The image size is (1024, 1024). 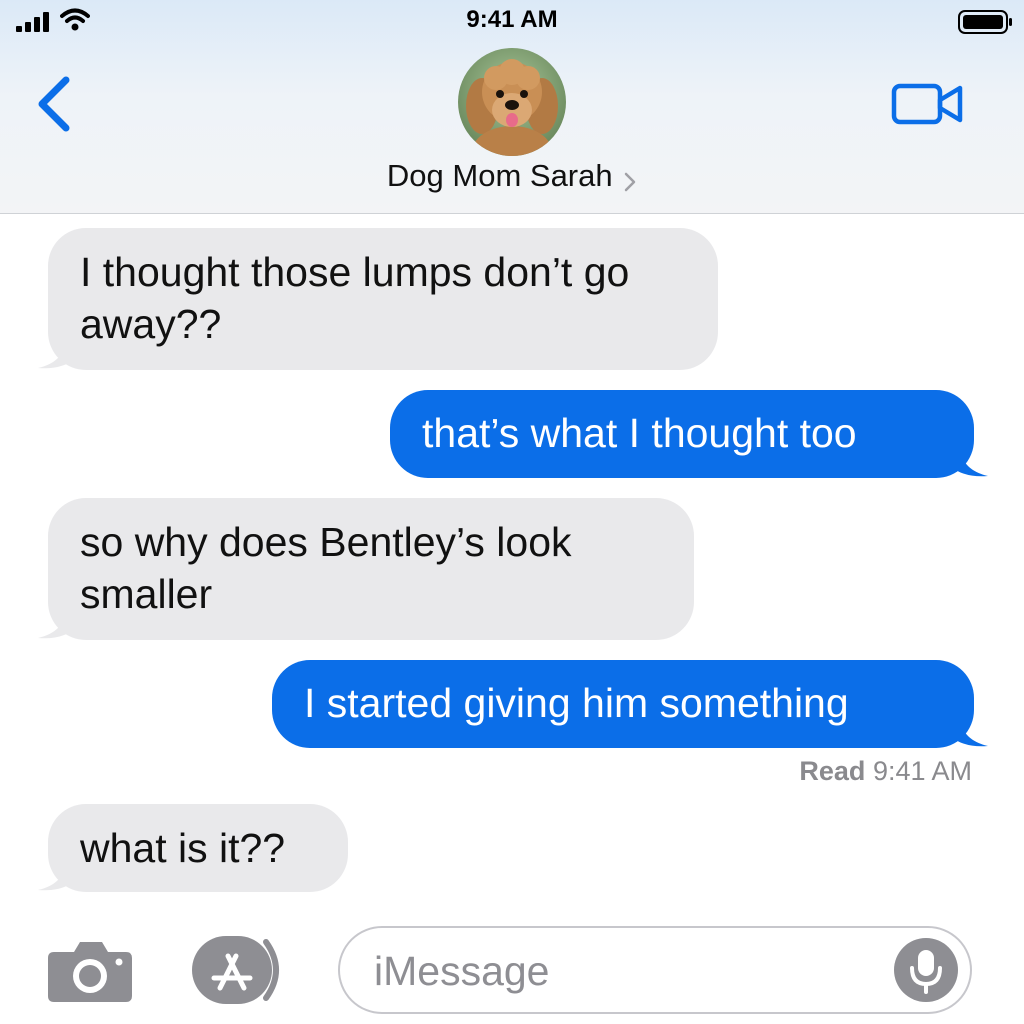 I want to click on contact-avatar, so click(x=512, y=102).